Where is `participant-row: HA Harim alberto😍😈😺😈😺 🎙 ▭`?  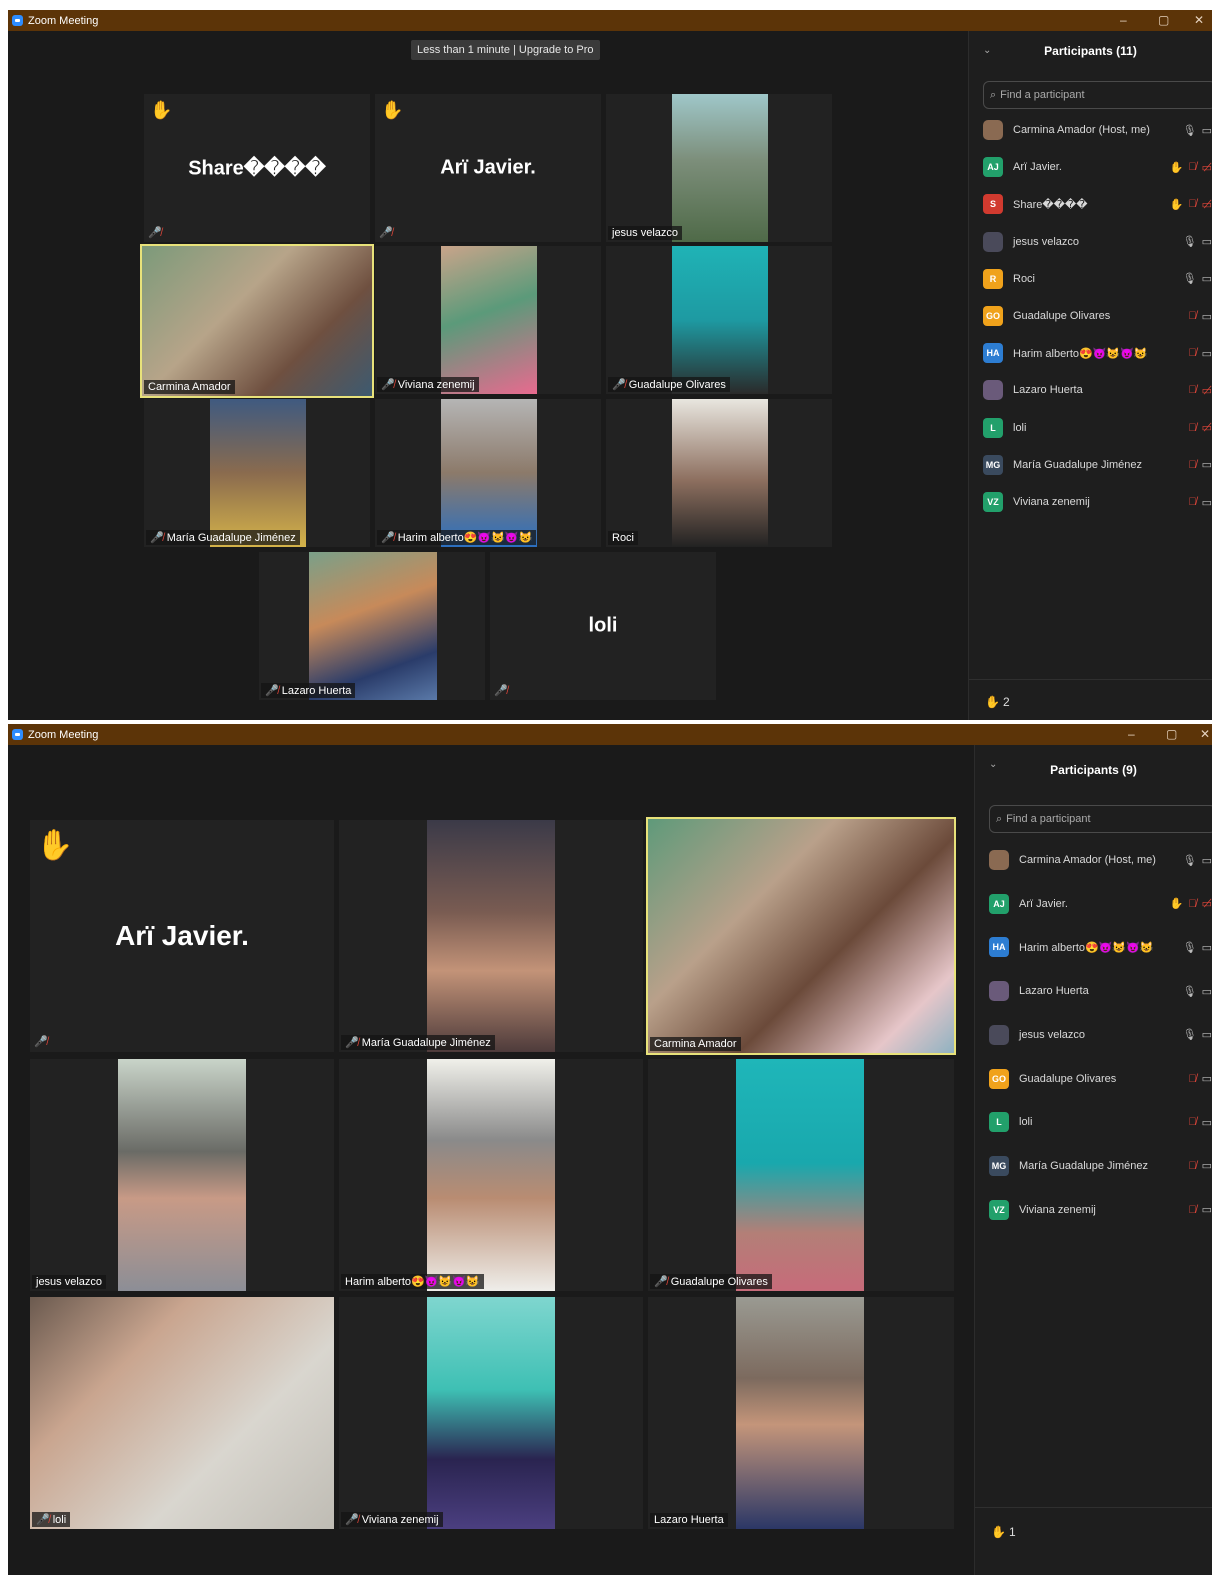
participant-row: HA Harim alberto😍😈😺😈😺 🎙 ▭ is located at coordinates (1100, 947).